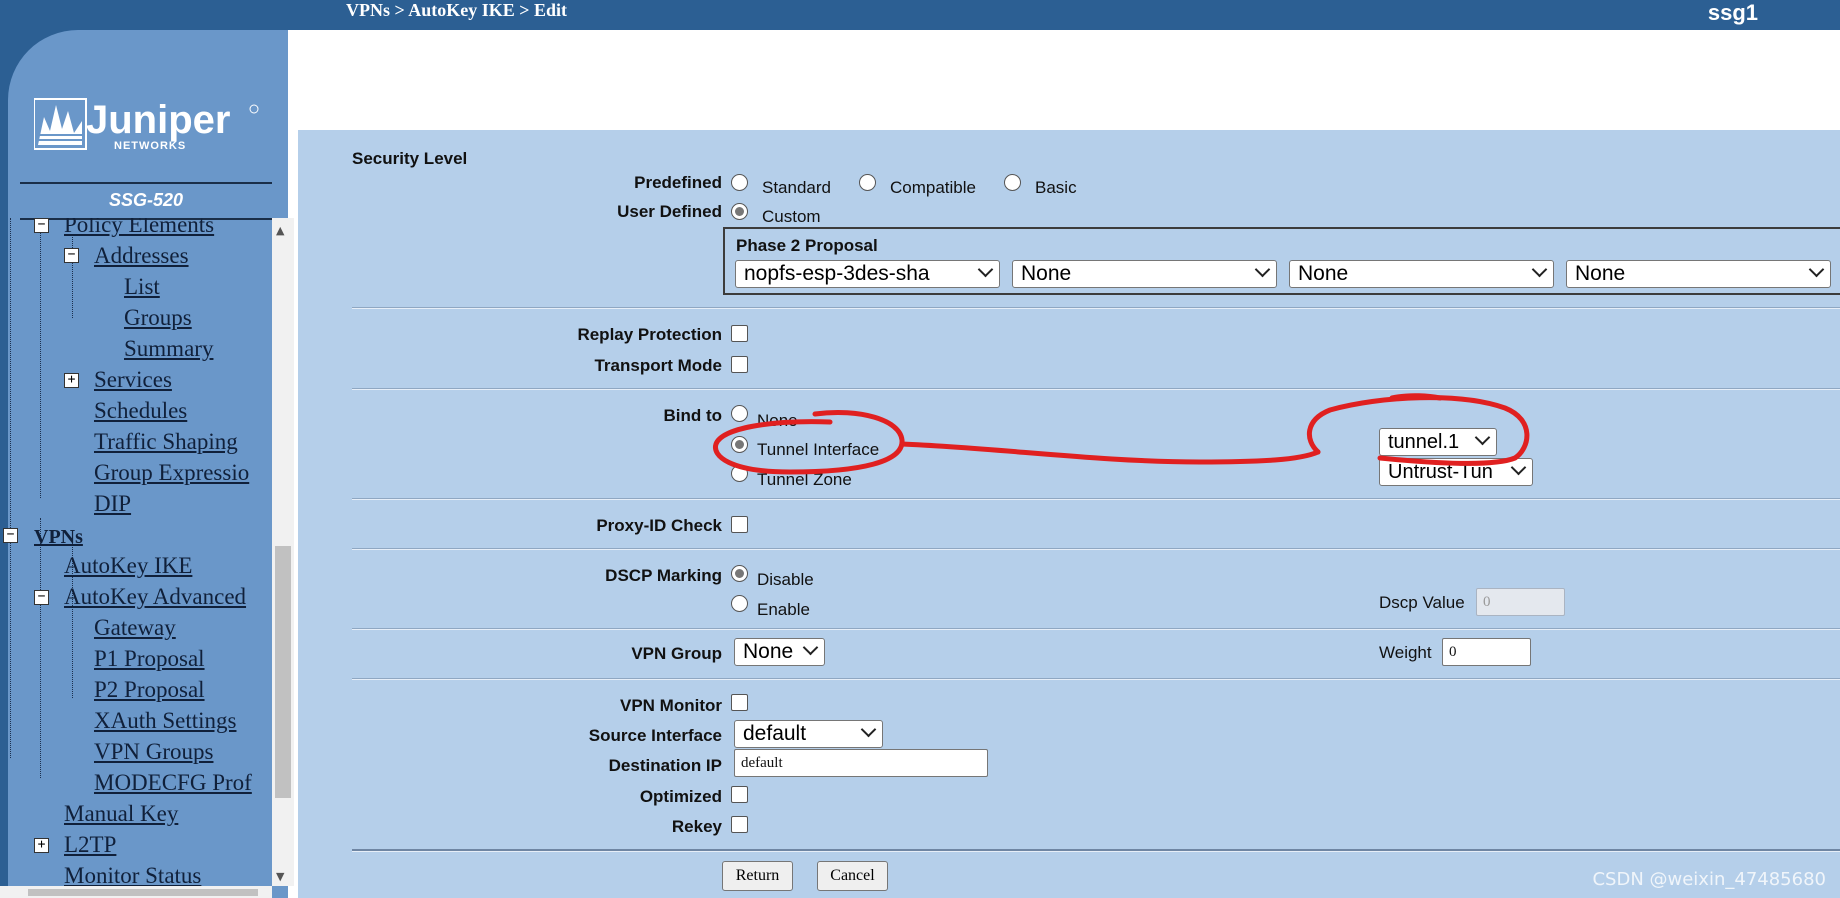 The height and width of the screenshot is (898, 1840). I want to click on watermark: CSDN @weixin_47485680, so click(1709, 879).